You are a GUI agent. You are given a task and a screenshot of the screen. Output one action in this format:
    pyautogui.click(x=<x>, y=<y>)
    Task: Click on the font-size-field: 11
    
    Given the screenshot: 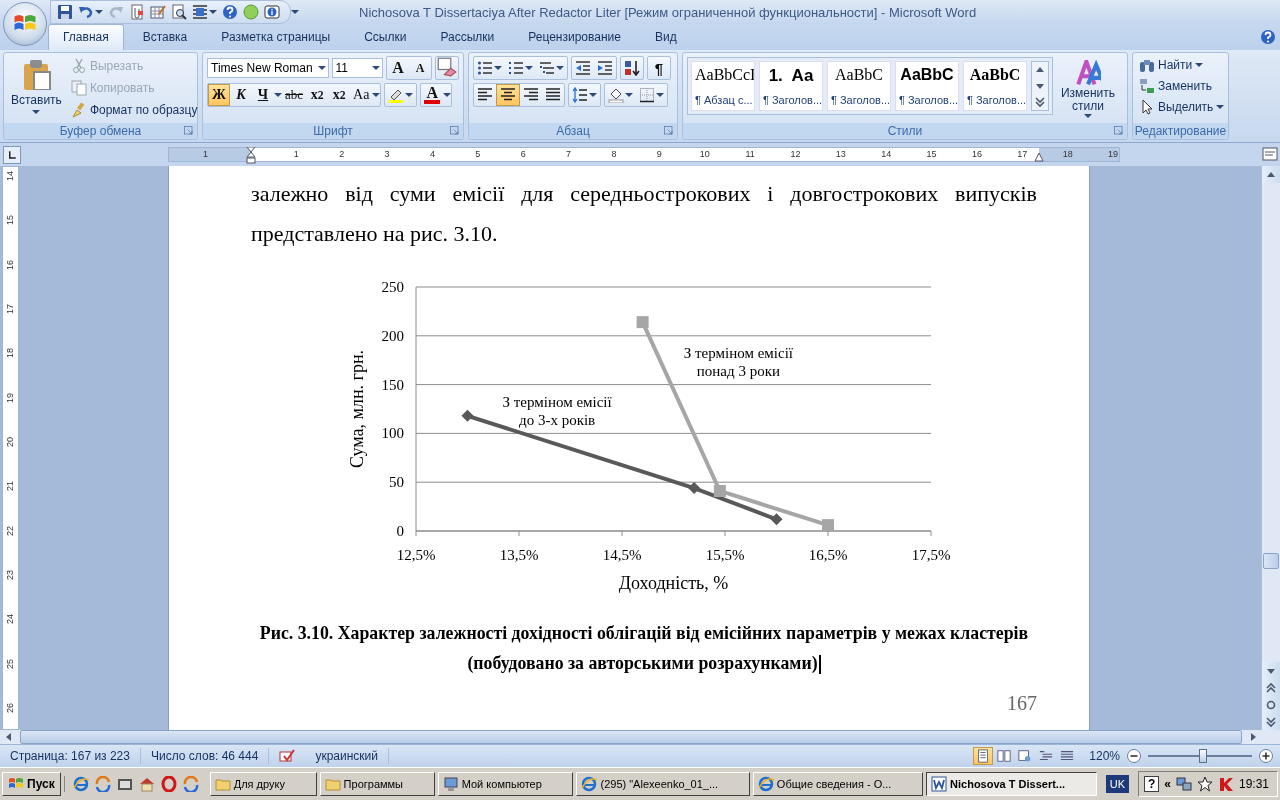 What is the action you would take?
    pyautogui.click(x=357, y=68)
    